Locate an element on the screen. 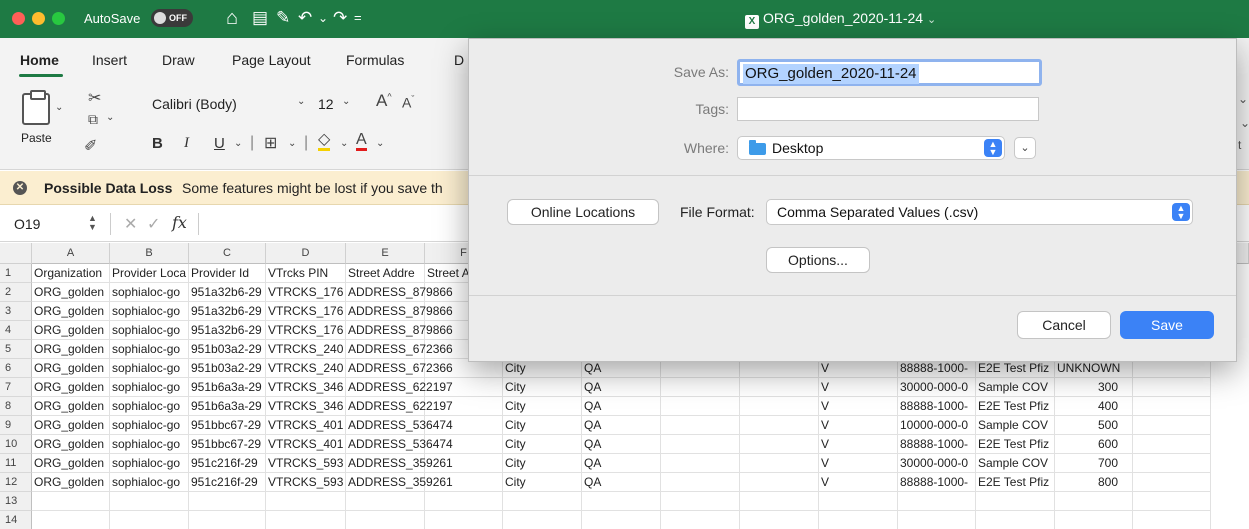 Image resolution: width=1249 pixels, height=529 pixels. underline-dropdown-icon: ⌄ is located at coordinates (238, 143).